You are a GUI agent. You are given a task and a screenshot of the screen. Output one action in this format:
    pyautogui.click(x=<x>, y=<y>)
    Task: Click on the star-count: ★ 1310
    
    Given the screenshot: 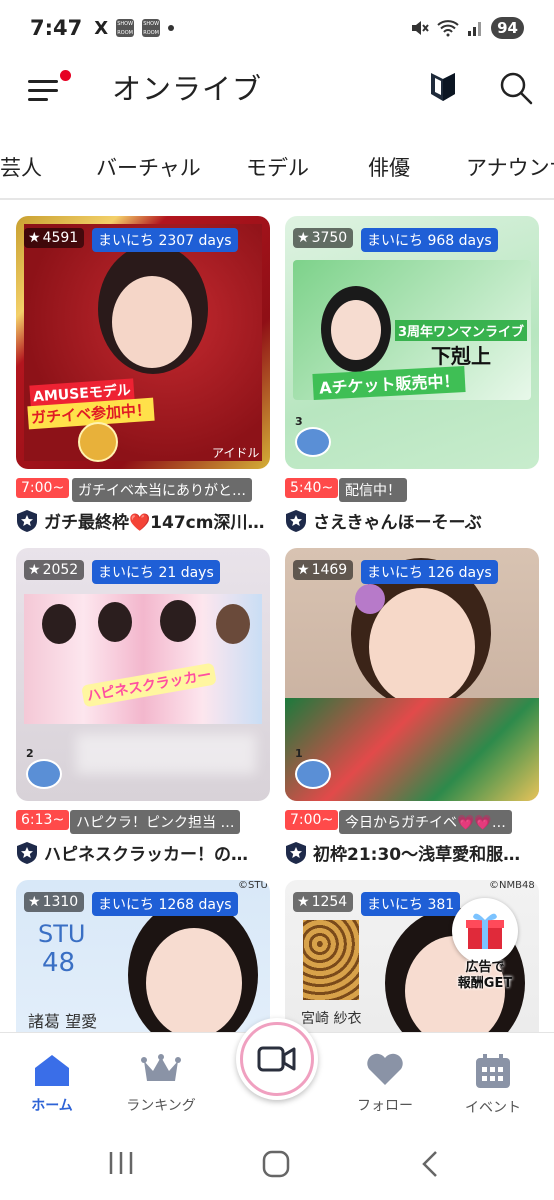 What is the action you would take?
    pyautogui.click(x=54, y=902)
    